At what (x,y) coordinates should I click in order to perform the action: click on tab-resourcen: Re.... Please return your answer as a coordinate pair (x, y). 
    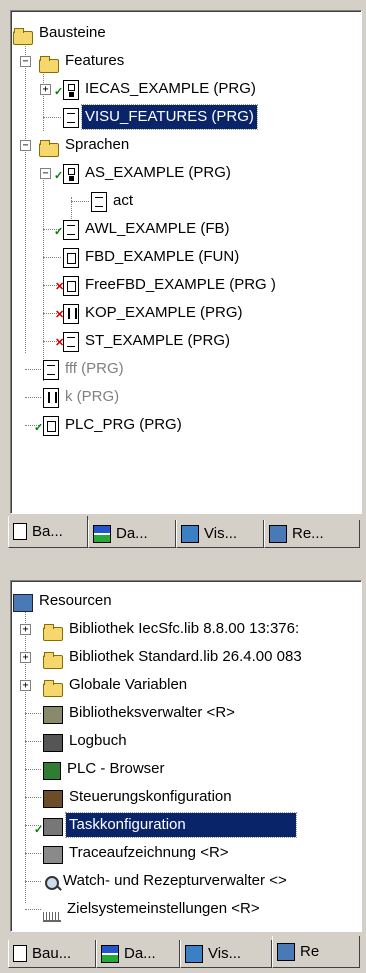
    Looking at the image, I should click on (312, 534).